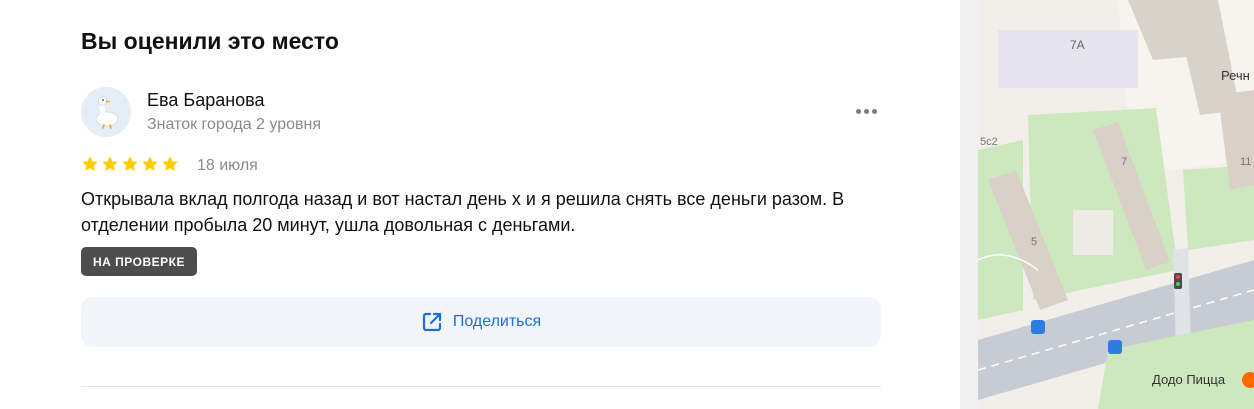 This screenshot has width=1254, height=409. Describe the element at coordinates (1235, 75) in the screenshot. I see `svg-text: Речн` at that location.